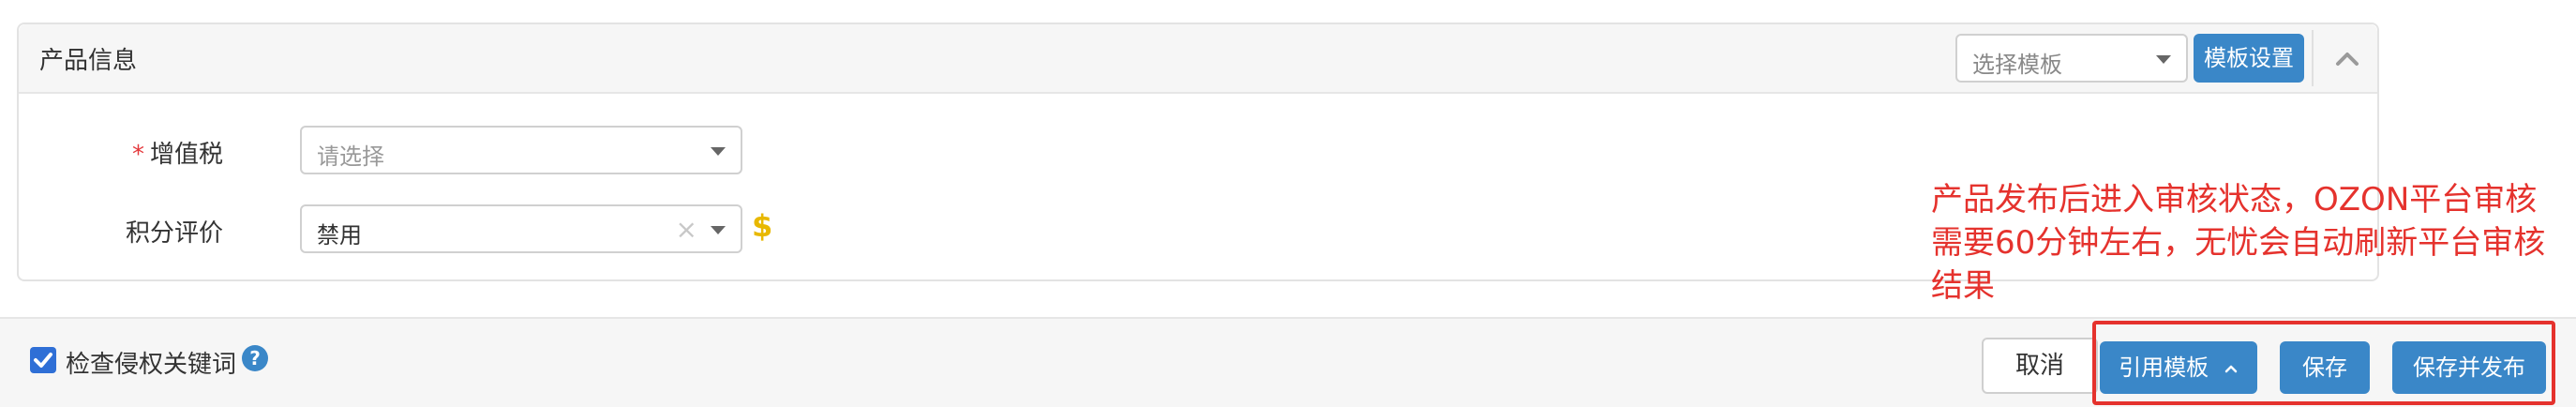  What do you see at coordinates (2235, 200) in the screenshot?
I see `annotation-line: 产品发布后进入审核状态，OZON平台审核` at bounding box center [2235, 200].